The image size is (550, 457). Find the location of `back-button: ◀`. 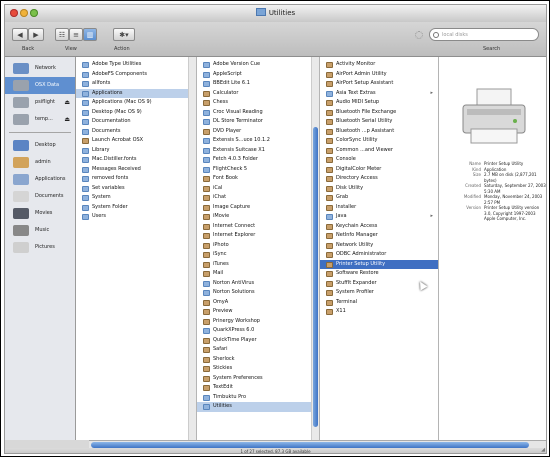

back-button: ◀ is located at coordinates (20, 34).